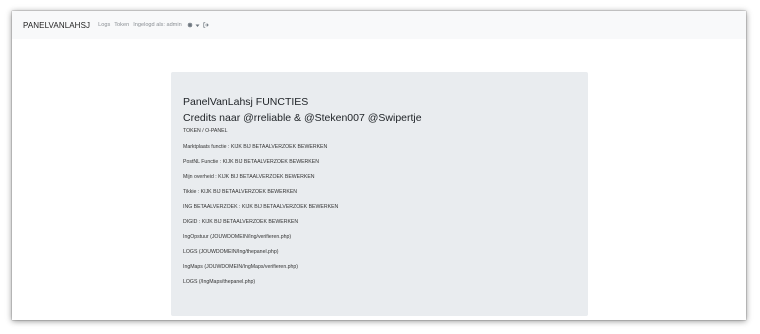 The image size is (760, 334). I want to click on logout-button, so click(206, 25).